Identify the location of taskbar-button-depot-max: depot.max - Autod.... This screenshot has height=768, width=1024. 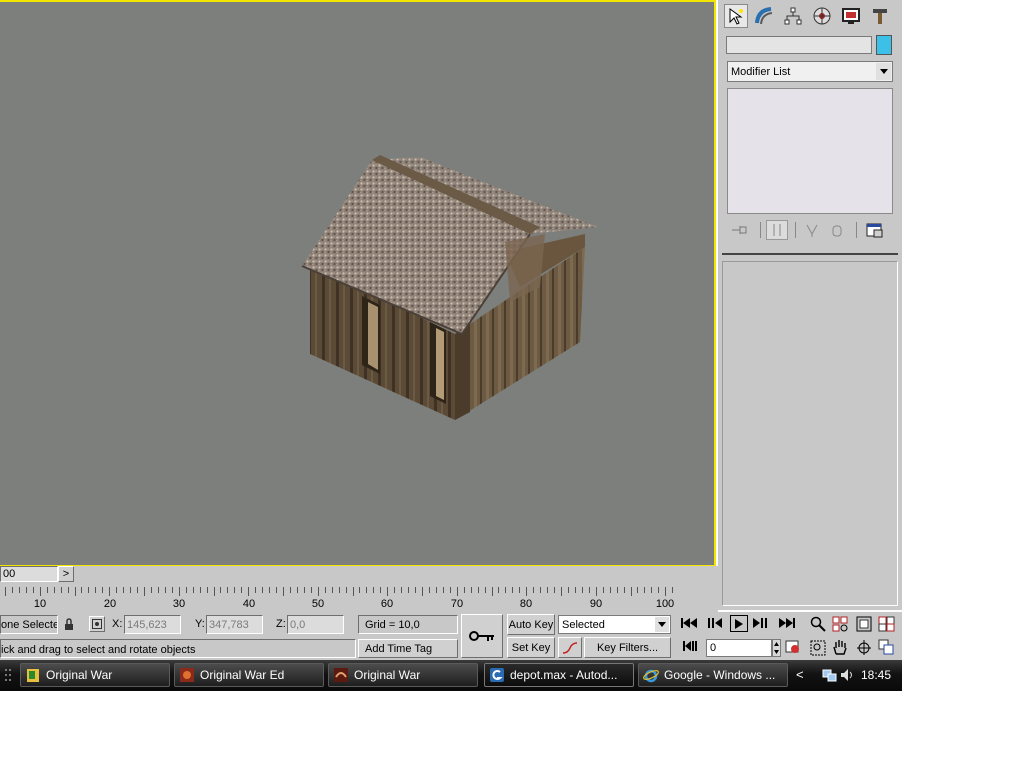
(559, 675).